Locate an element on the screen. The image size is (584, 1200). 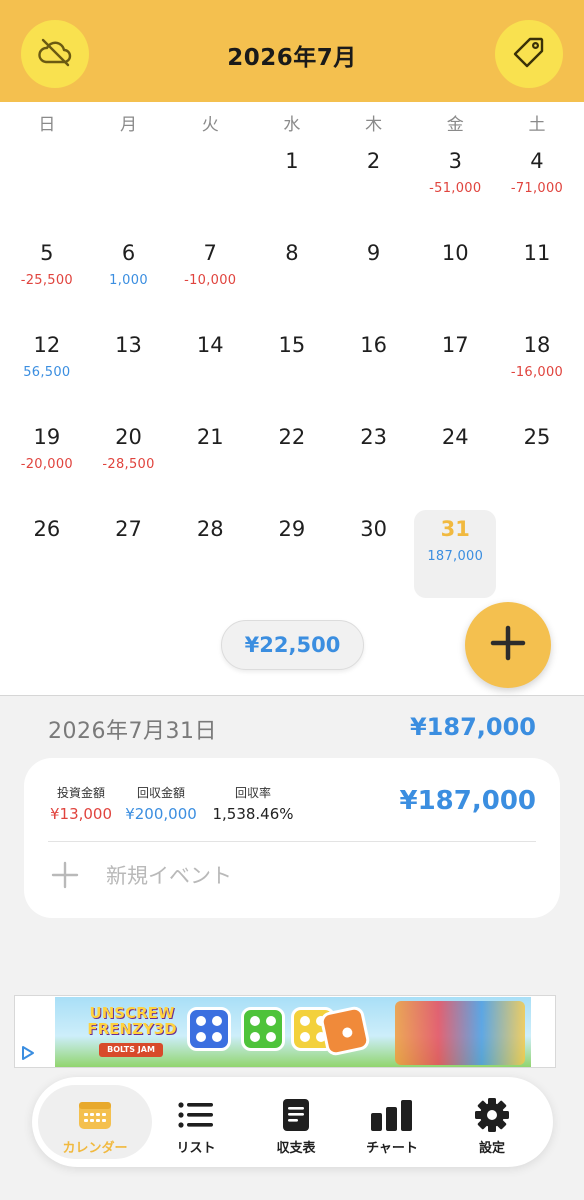
day-number: 28 is located at coordinates (210, 529).